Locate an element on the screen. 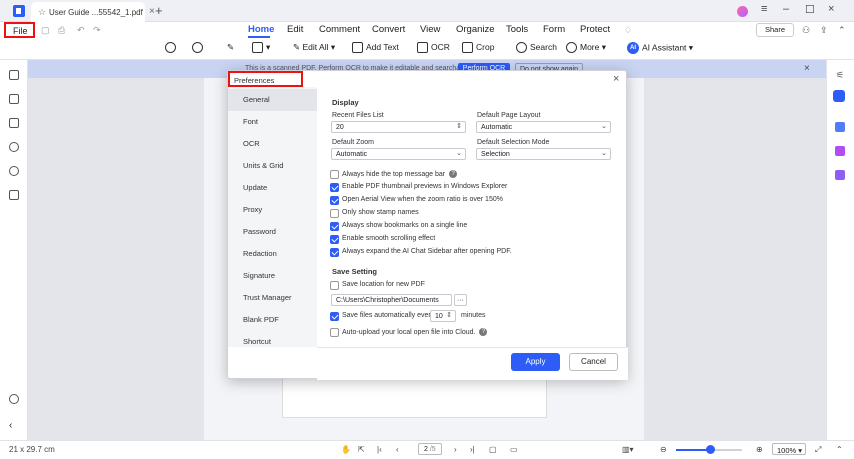 Image resolution: width=854 pixels, height=459 pixels. account-icon: ⚇ is located at coordinates (806, 30).